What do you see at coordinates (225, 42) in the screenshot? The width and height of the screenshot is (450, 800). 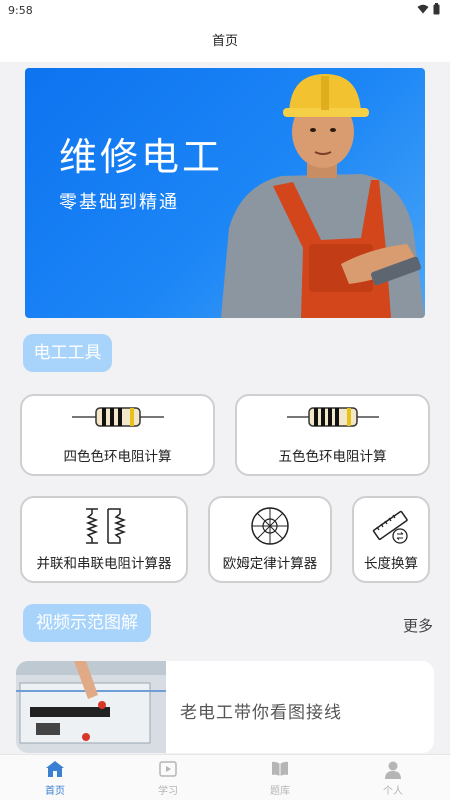 I see `page-title: 首页` at bounding box center [225, 42].